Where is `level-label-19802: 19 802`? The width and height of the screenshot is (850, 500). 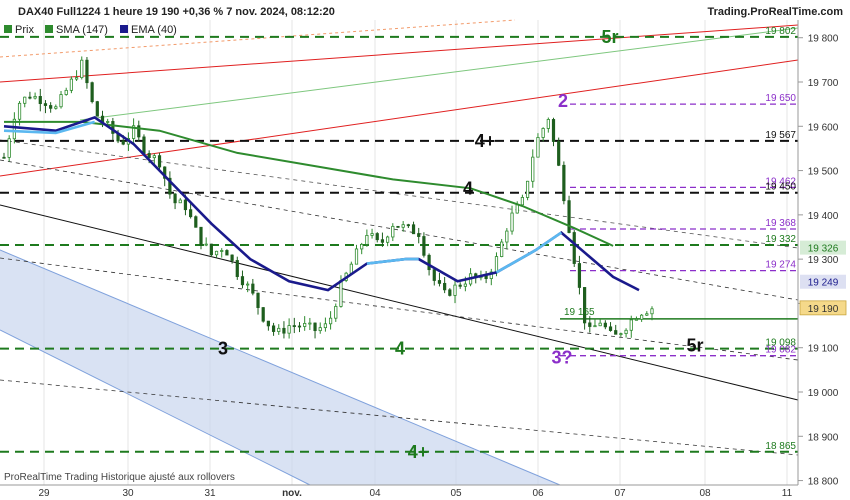
level-label-19802: 19 802 is located at coordinates (780, 31).